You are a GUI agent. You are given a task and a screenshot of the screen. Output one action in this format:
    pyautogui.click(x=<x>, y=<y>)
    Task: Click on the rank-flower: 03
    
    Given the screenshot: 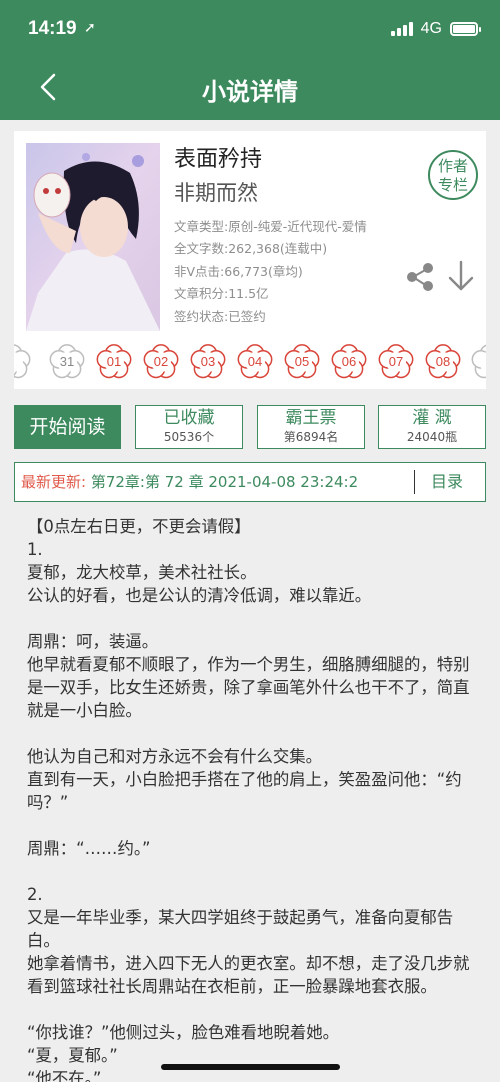 What is the action you would take?
    pyautogui.click(x=208, y=362)
    